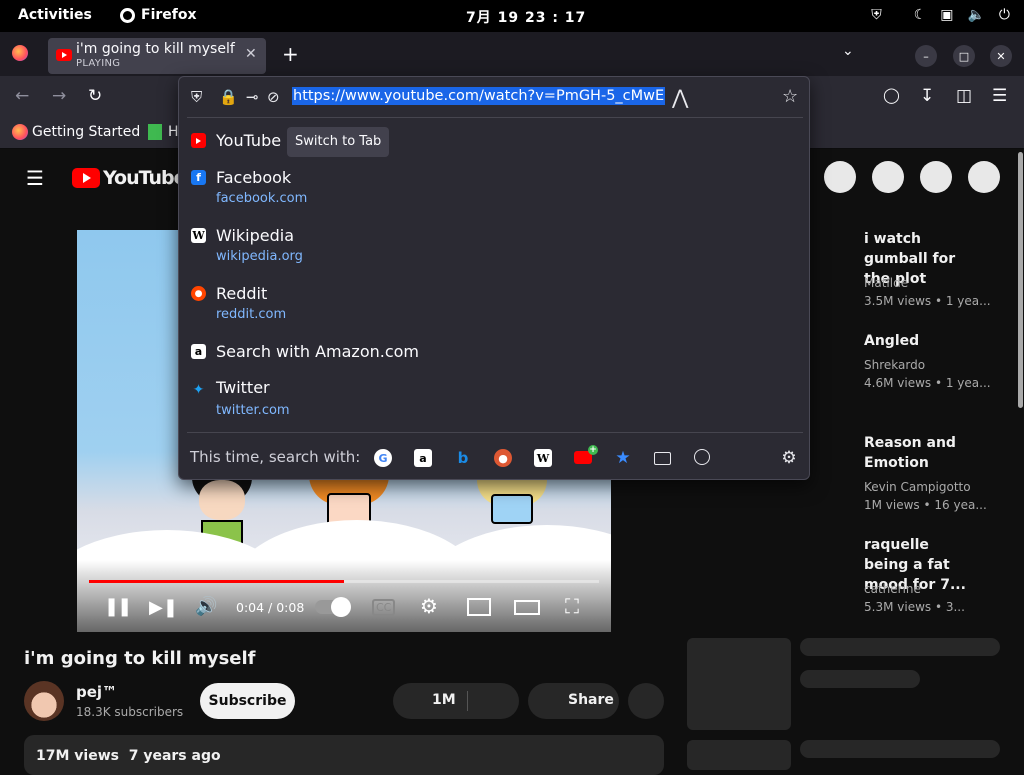 This screenshot has width=1024, height=775. I want to click on rec-title: Angled, so click(924, 341).